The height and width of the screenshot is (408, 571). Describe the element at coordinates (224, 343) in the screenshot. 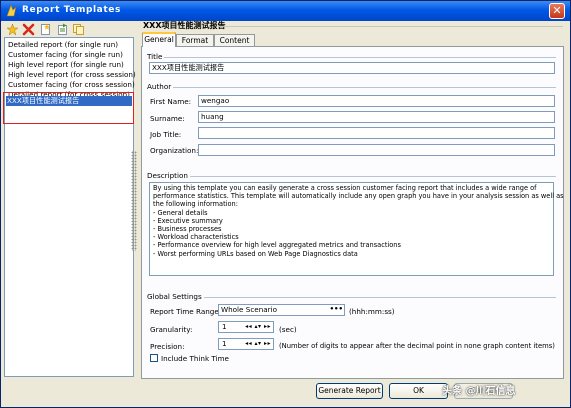

I see `precision-value: 1` at that location.